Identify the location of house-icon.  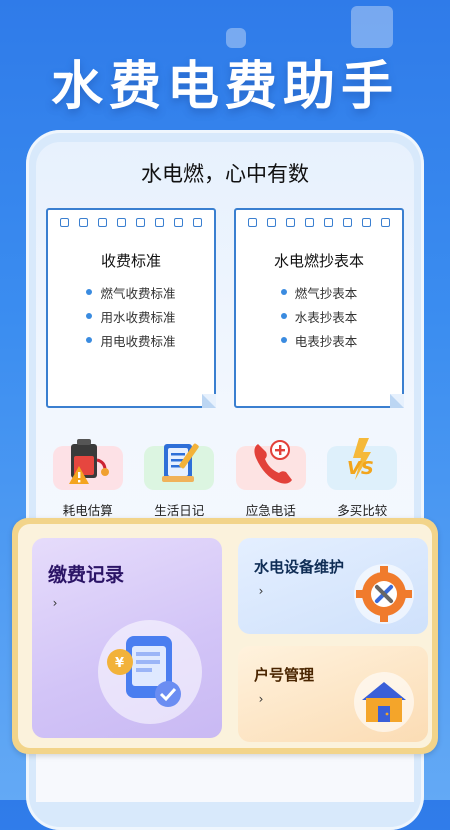
(384, 702).